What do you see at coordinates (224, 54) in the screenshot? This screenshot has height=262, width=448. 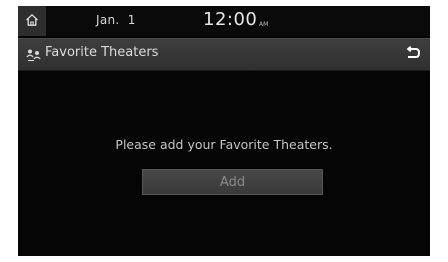 I see `title-bar: Favorite Theaters` at bounding box center [224, 54].